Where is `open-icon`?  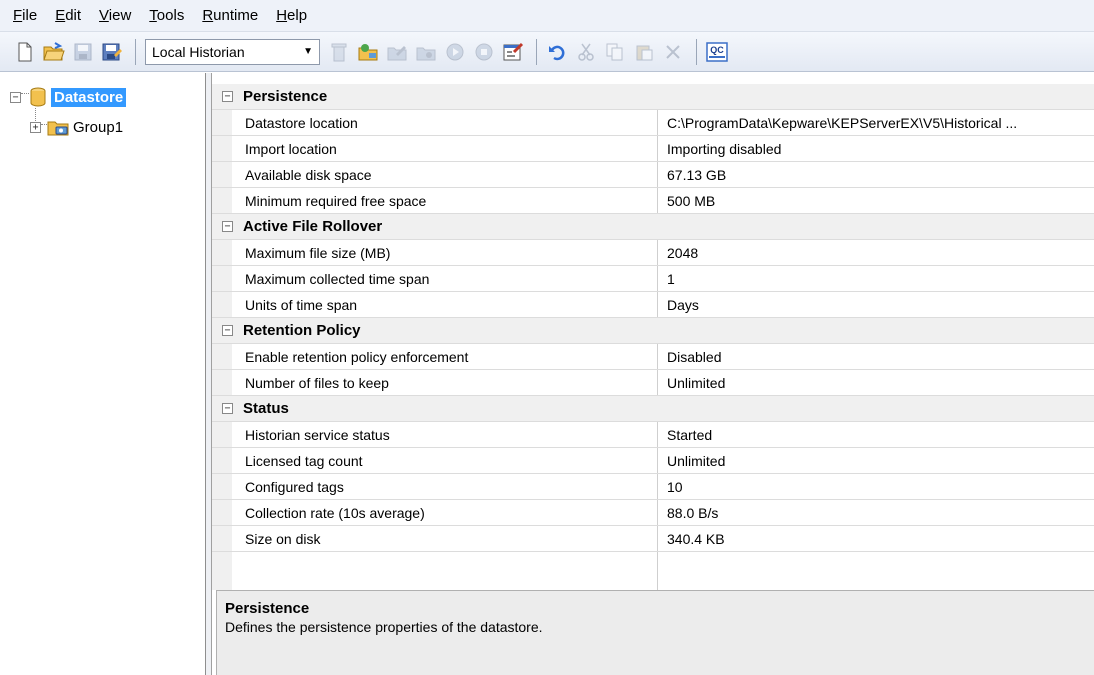
open-icon is located at coordinates (54, 52).